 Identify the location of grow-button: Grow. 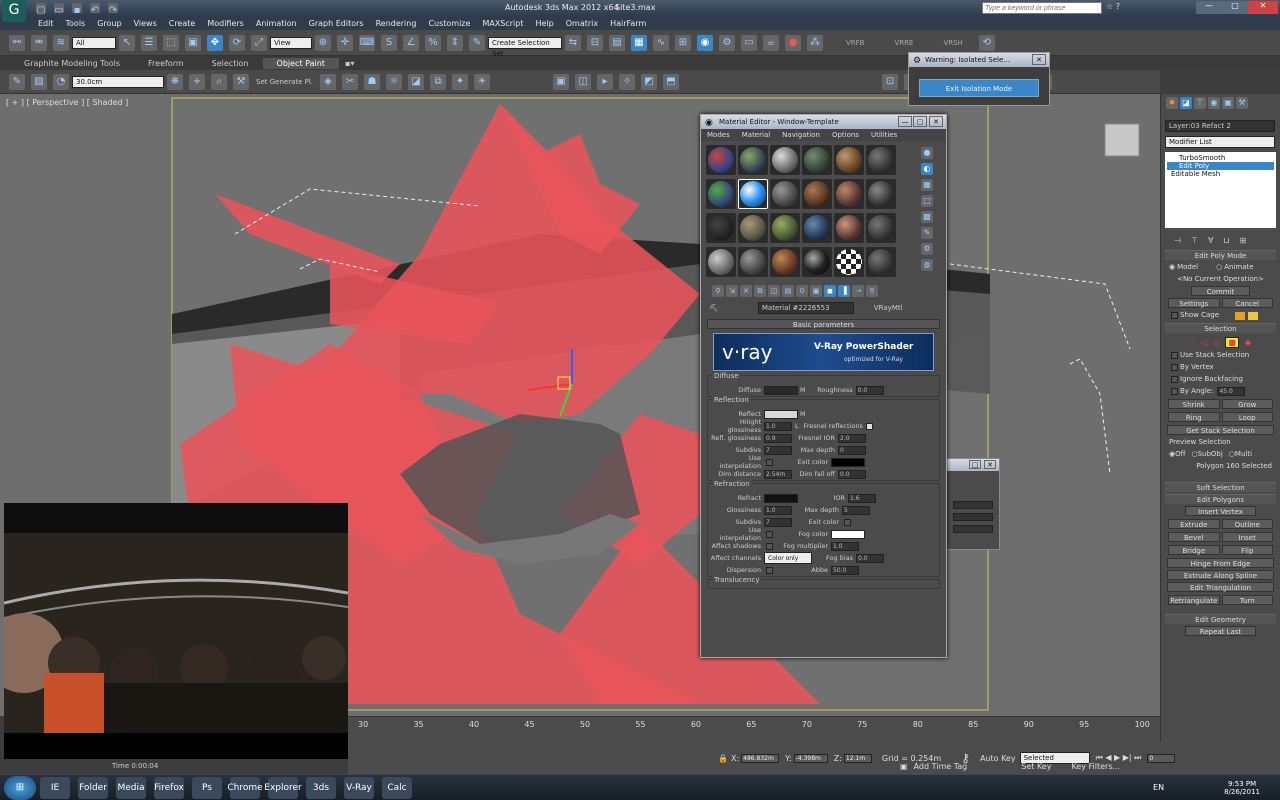
(1247, 404).